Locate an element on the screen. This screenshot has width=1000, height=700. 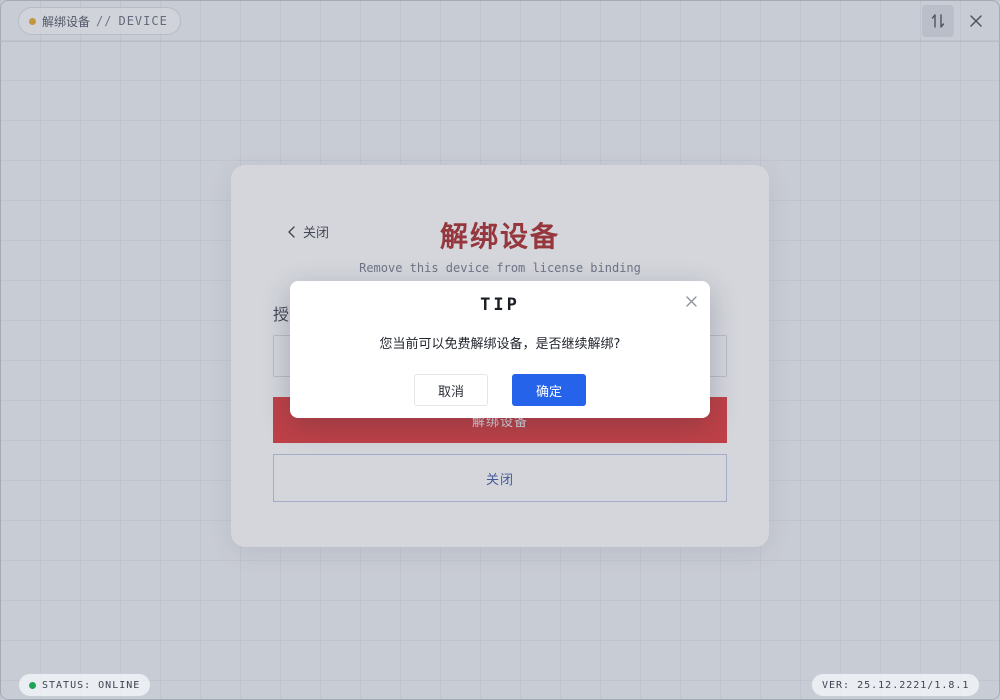
confirm-button: 确定 is located at coordinates (549, 390).